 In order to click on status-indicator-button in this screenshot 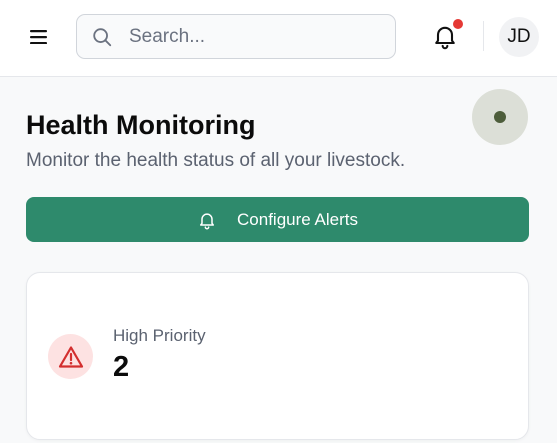, I will do `click(500, 117)`.